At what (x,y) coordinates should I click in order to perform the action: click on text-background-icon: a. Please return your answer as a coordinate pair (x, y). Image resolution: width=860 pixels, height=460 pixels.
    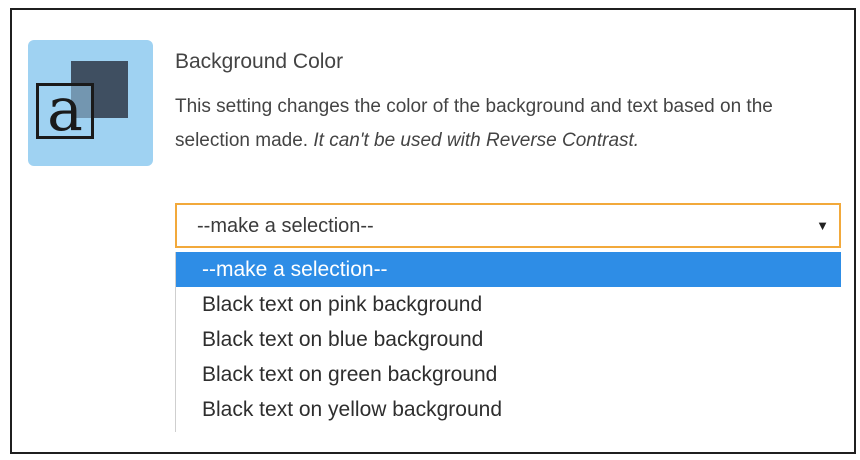
    Looking at the image, I should click on (90, 103).